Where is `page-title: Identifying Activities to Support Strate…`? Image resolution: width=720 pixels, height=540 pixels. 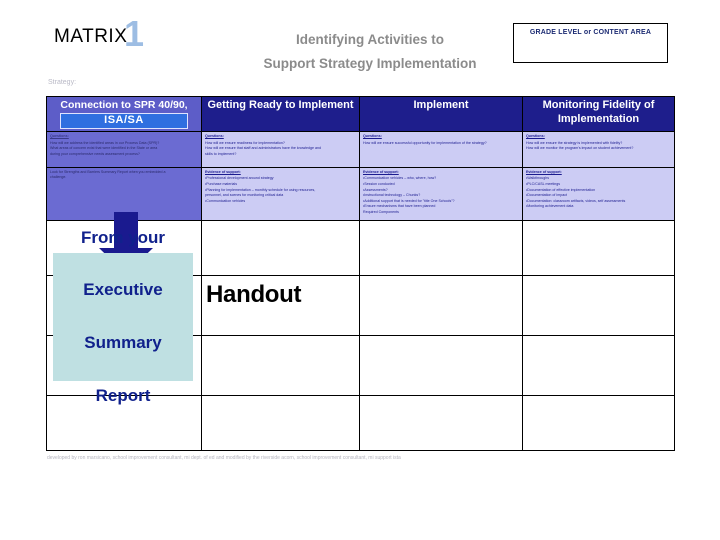 page-title: Identifying Activities to Support Strate… is located at coordinates (370, 51).